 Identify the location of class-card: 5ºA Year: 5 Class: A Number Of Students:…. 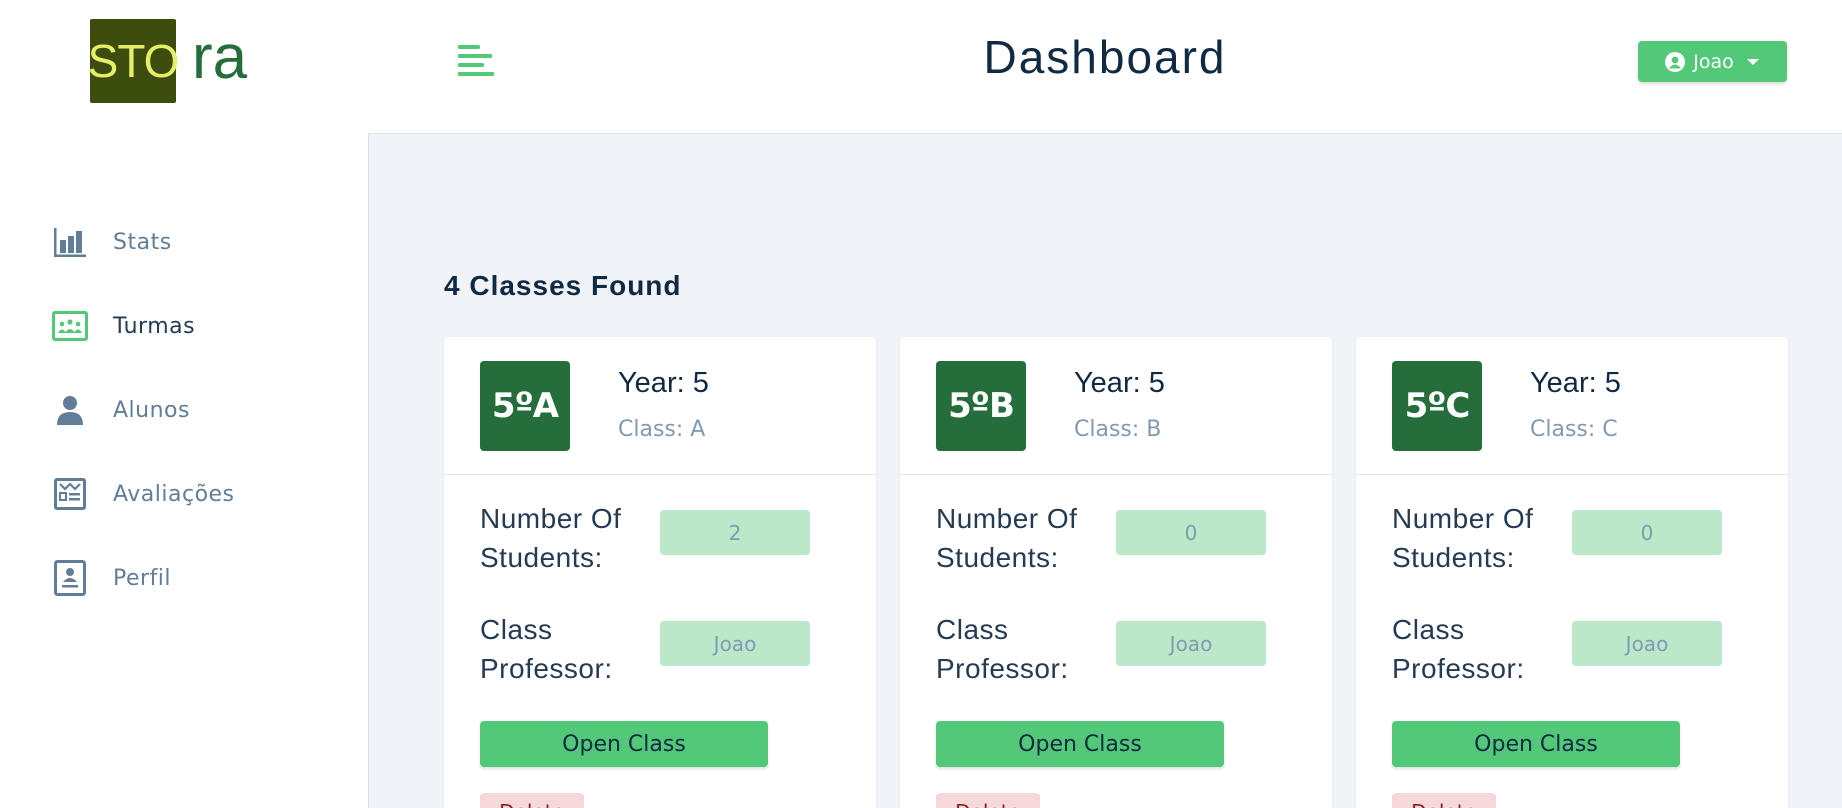
(660, 572).